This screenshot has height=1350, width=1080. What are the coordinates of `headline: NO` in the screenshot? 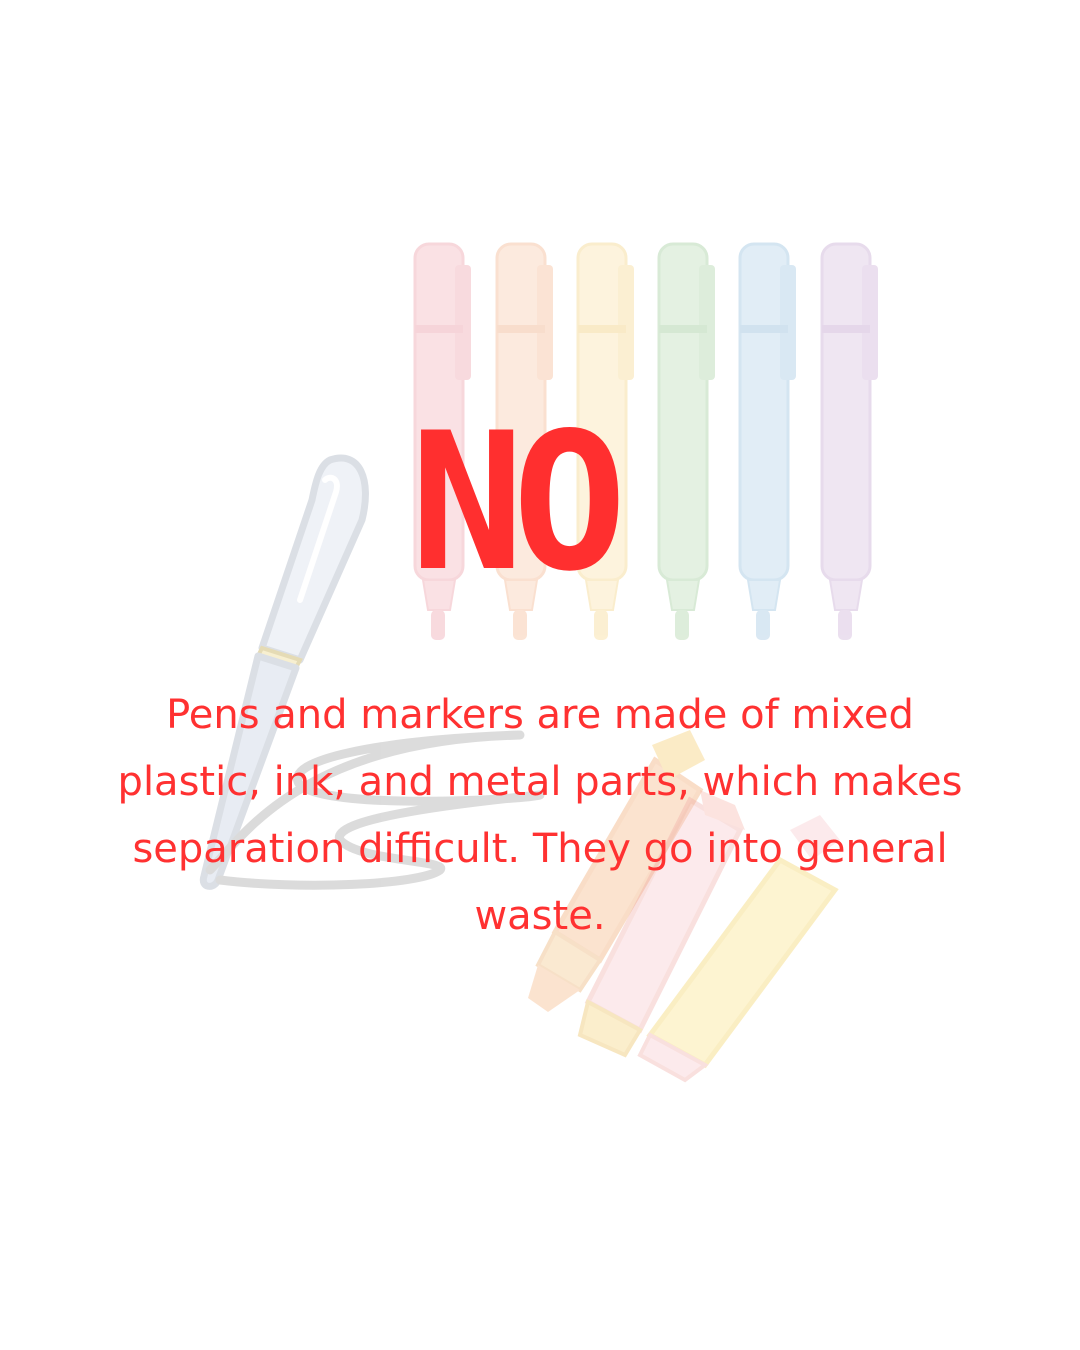 It's located at (518, 502).